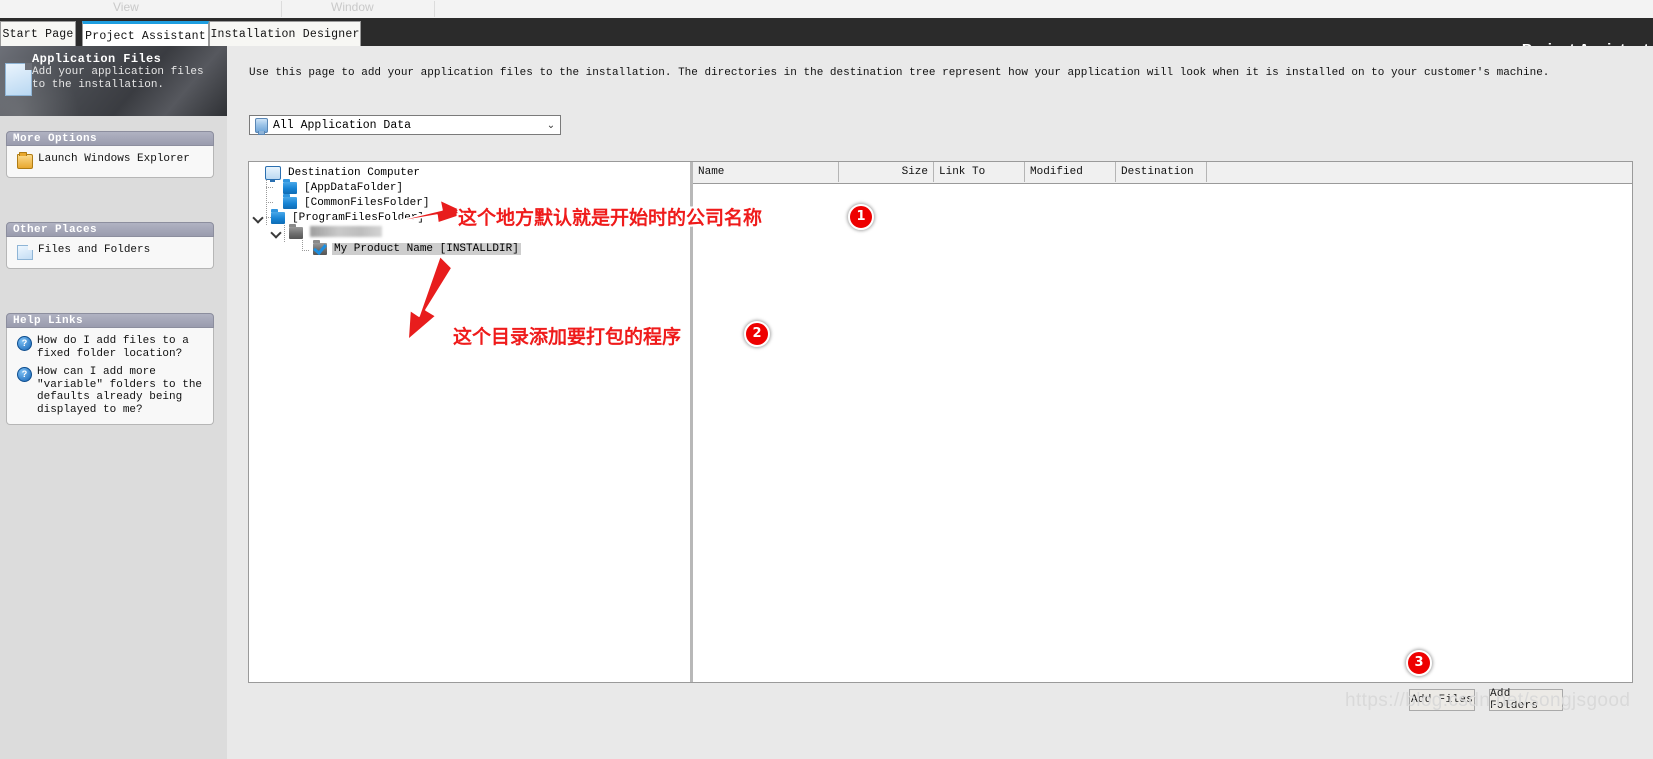 This screenshot has width=1653, height=759. I want to click on file-list-header: Name Size Link To Modified Destination, so click(1162, 173).